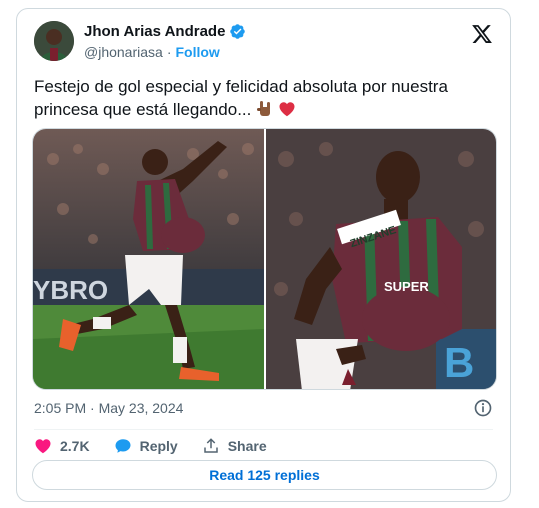 Image resolution: width=539 pixels, height=508 pixels. Describe the element at coordinates (247, 446) in the screenshot. I see `share-label: Share` at that location.